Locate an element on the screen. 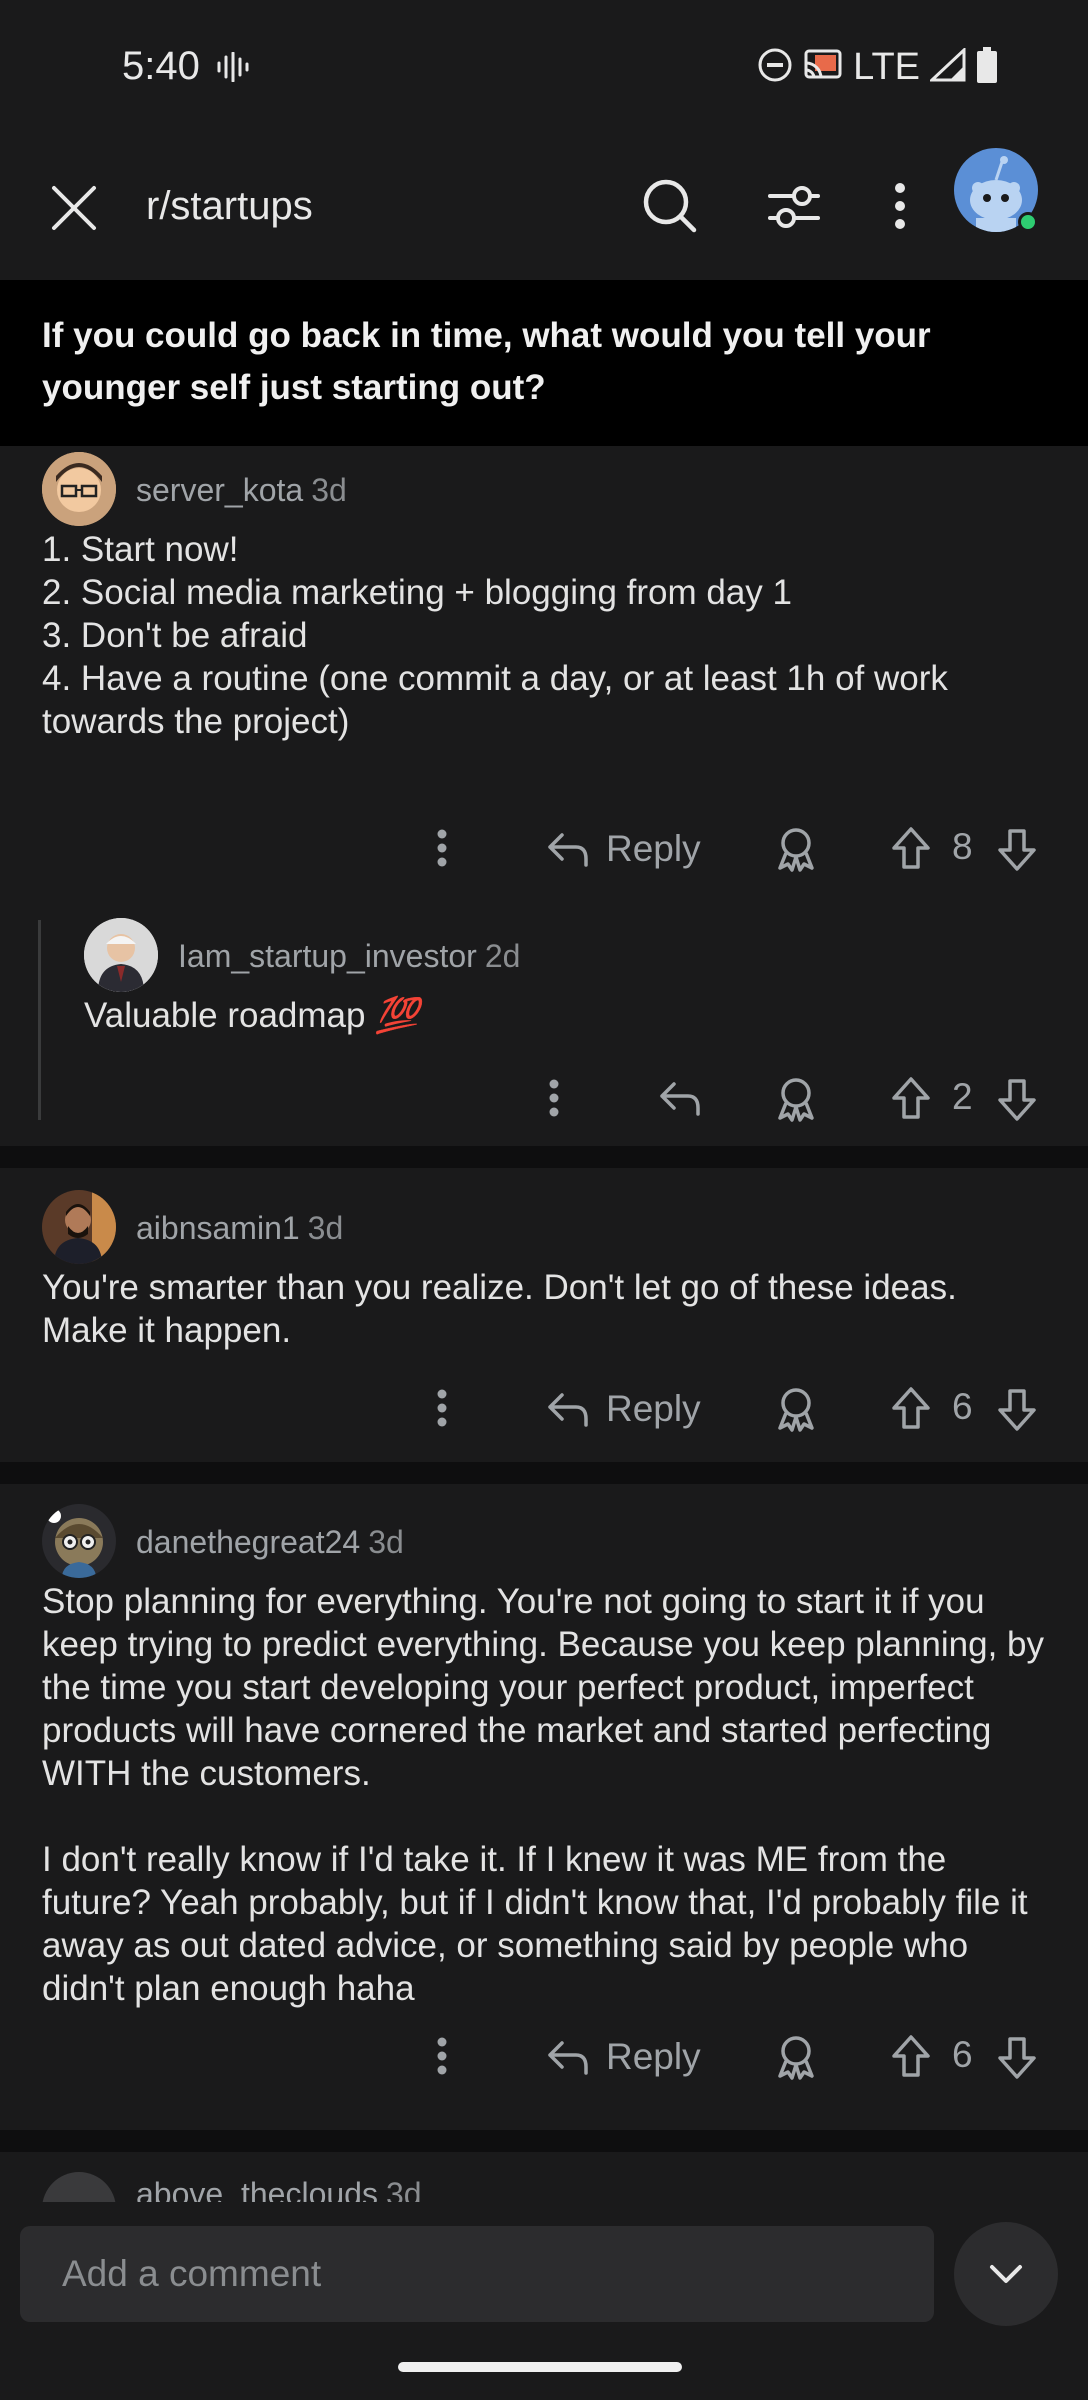  collapse-button is located at coordinates (1006, 2274).